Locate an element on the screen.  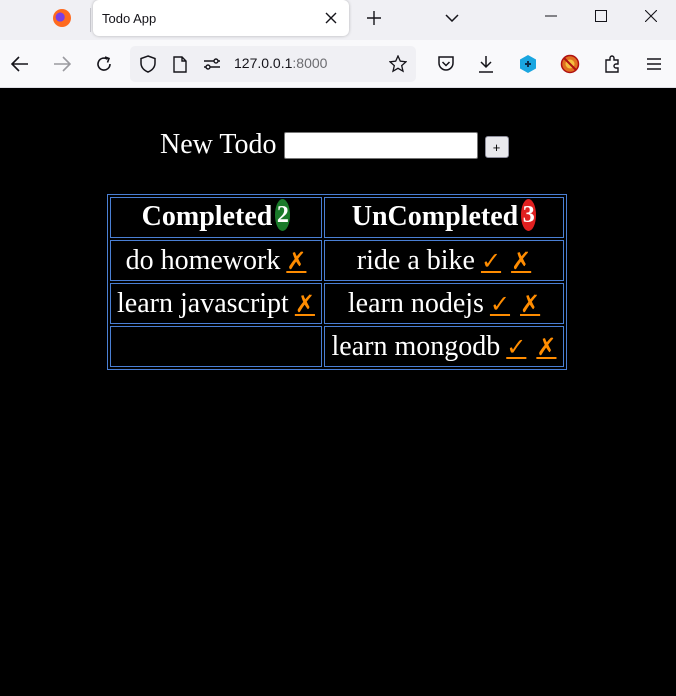
completed-item: learn javascript ✗ is located at coordinates (216, 303).